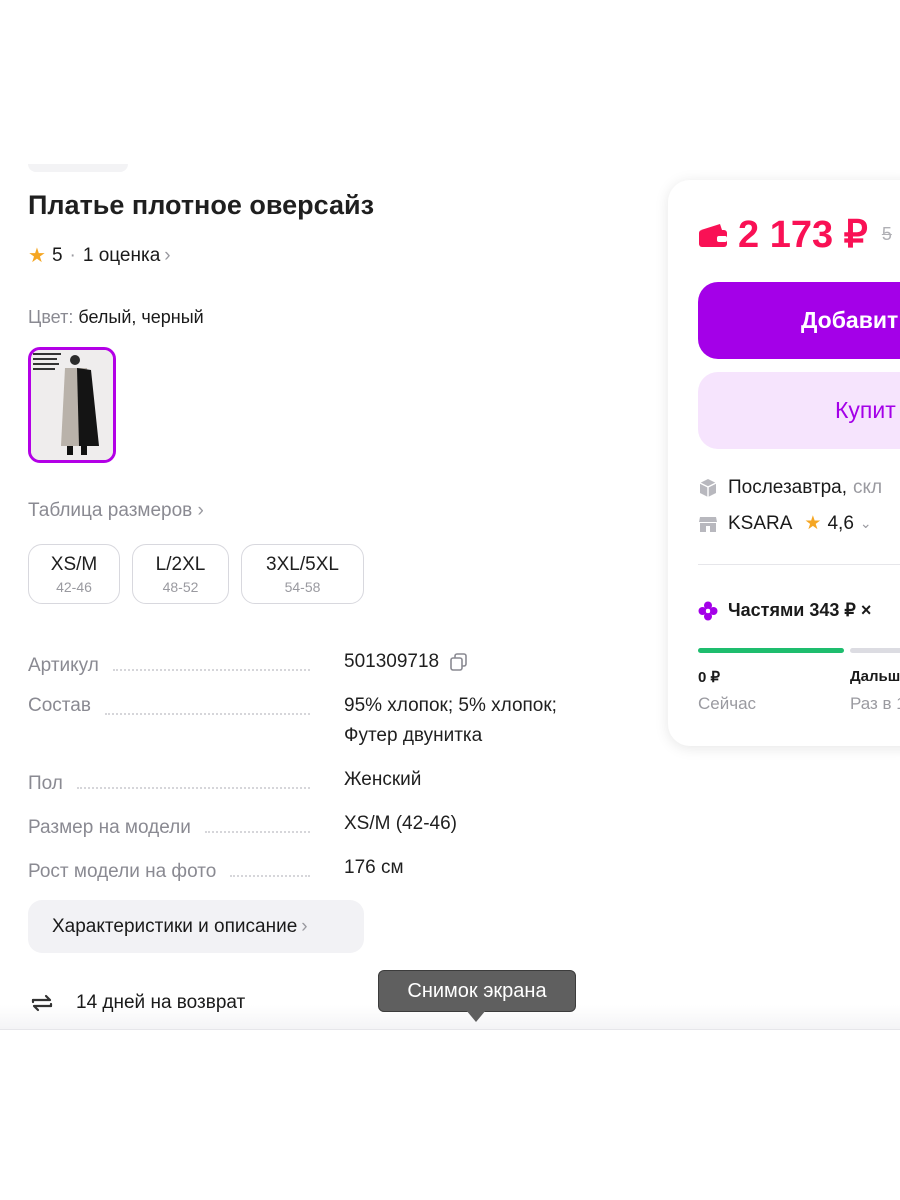  What do you see at coordinates (57, 255) in the screenshot?
I see `rating-value: 5` at bounding box center [57, 255].